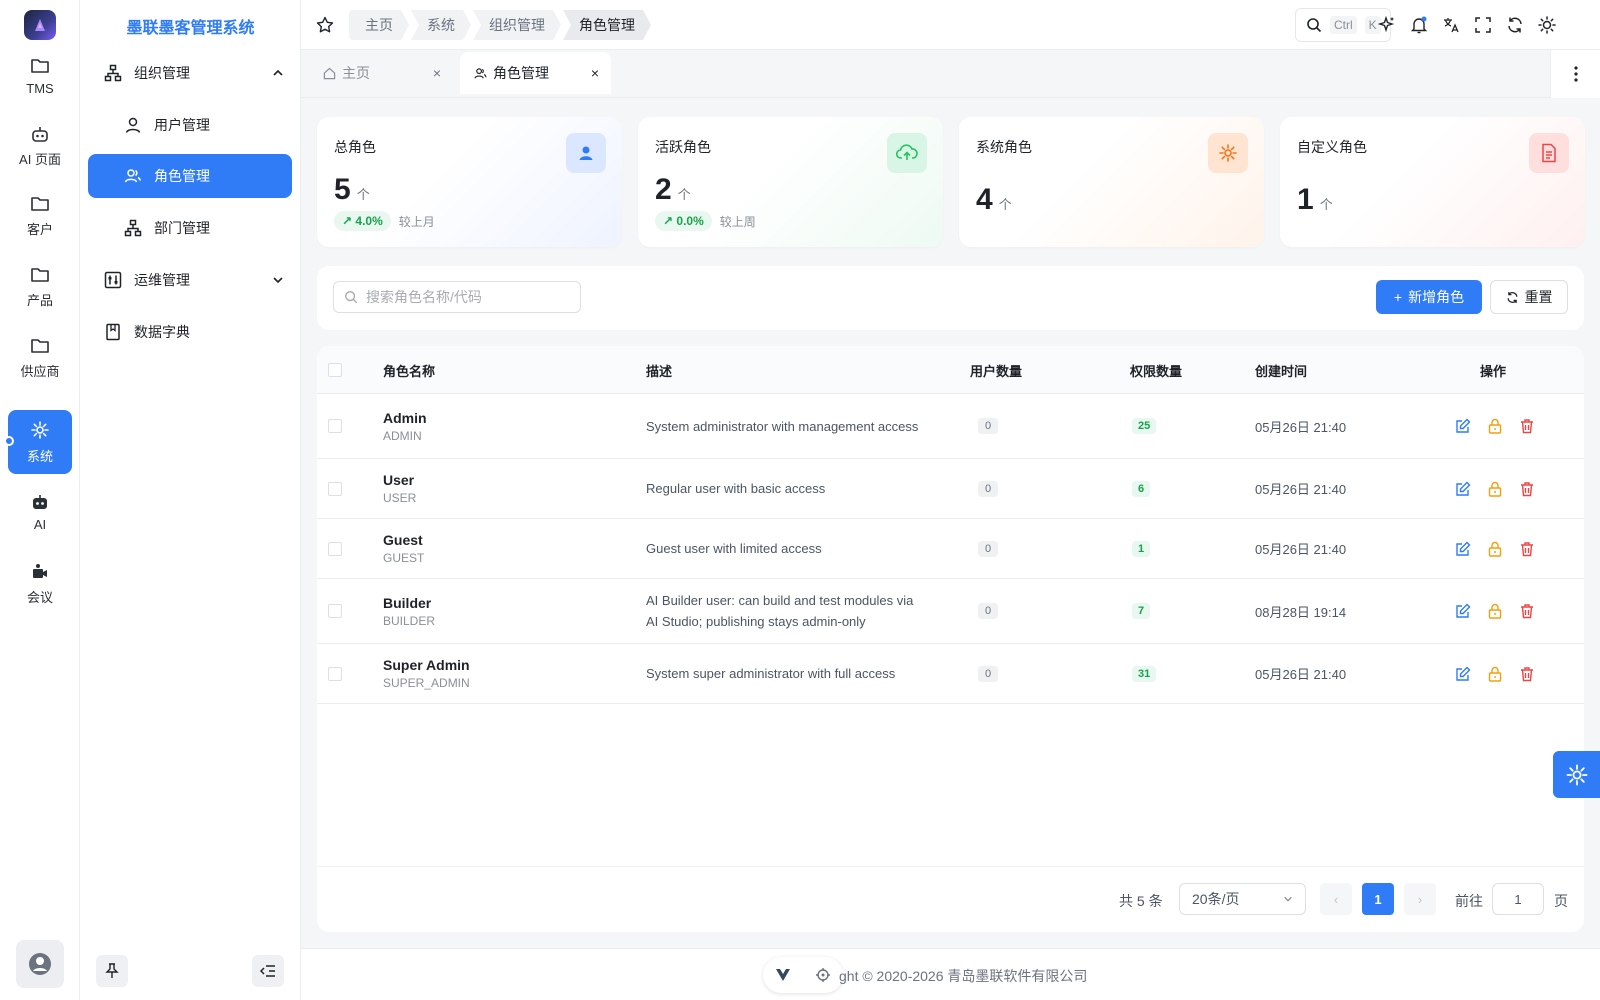 The width and height of the screenshot is (1600, 1000). Describe the element at coordinates (426, 673) in the screenshot. I see `role-name-cell: Super Admin SUPER_ADMIN` at that location.